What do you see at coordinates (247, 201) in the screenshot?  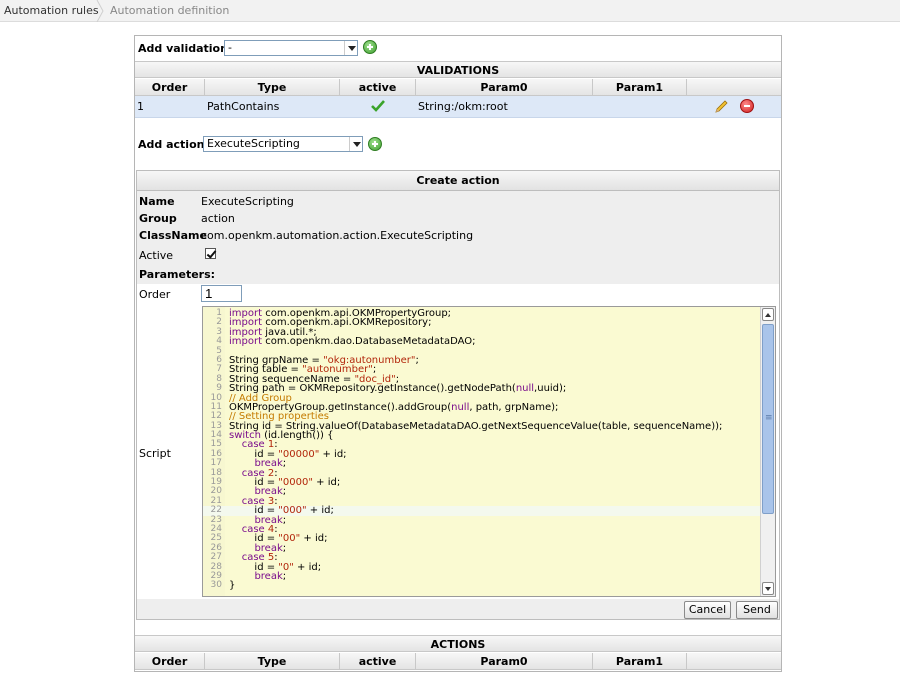 I see `name-value: ExecuteScripting` at bounding box center [247, 201].